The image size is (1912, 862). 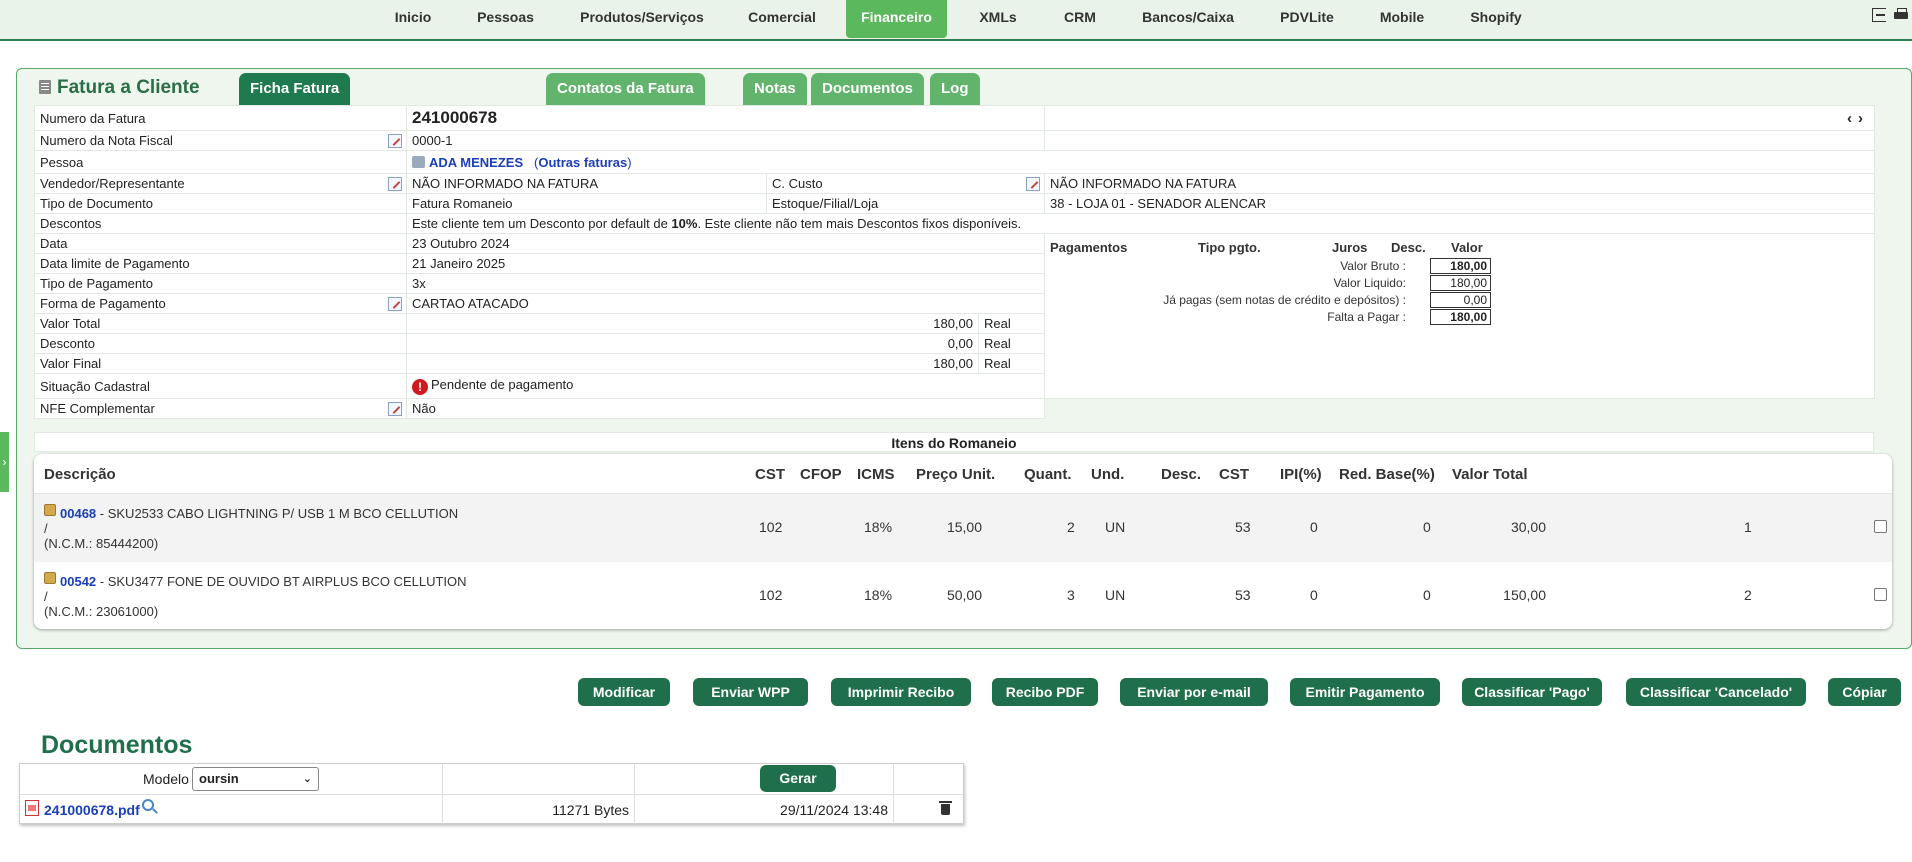 What do you see at coordinates (220, 386) in the screenshot?
I see `label-situacao: Situação Cadastral` at bounding box center [220, 386].